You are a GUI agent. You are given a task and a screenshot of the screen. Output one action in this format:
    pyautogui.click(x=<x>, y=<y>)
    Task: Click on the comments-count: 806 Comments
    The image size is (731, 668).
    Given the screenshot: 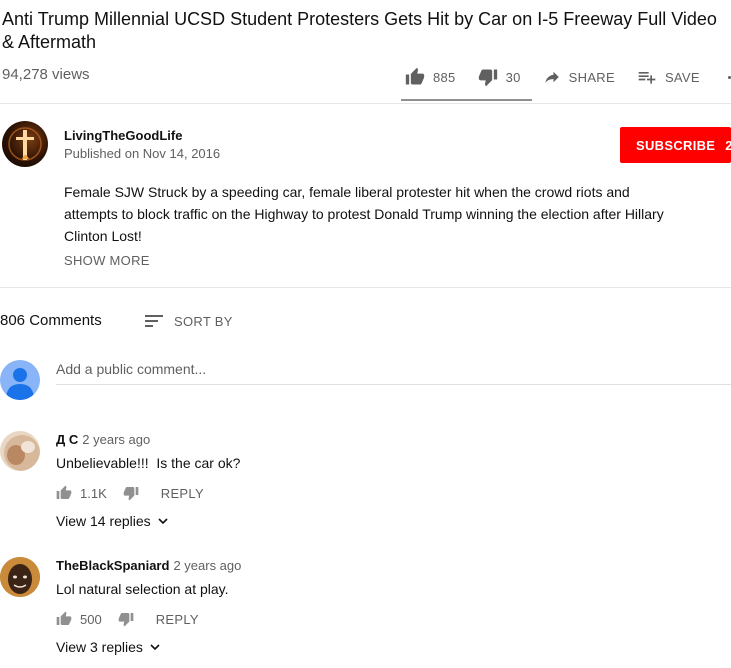 What is the action you would take?
    pyautogui.click(x=51, y=320)
    